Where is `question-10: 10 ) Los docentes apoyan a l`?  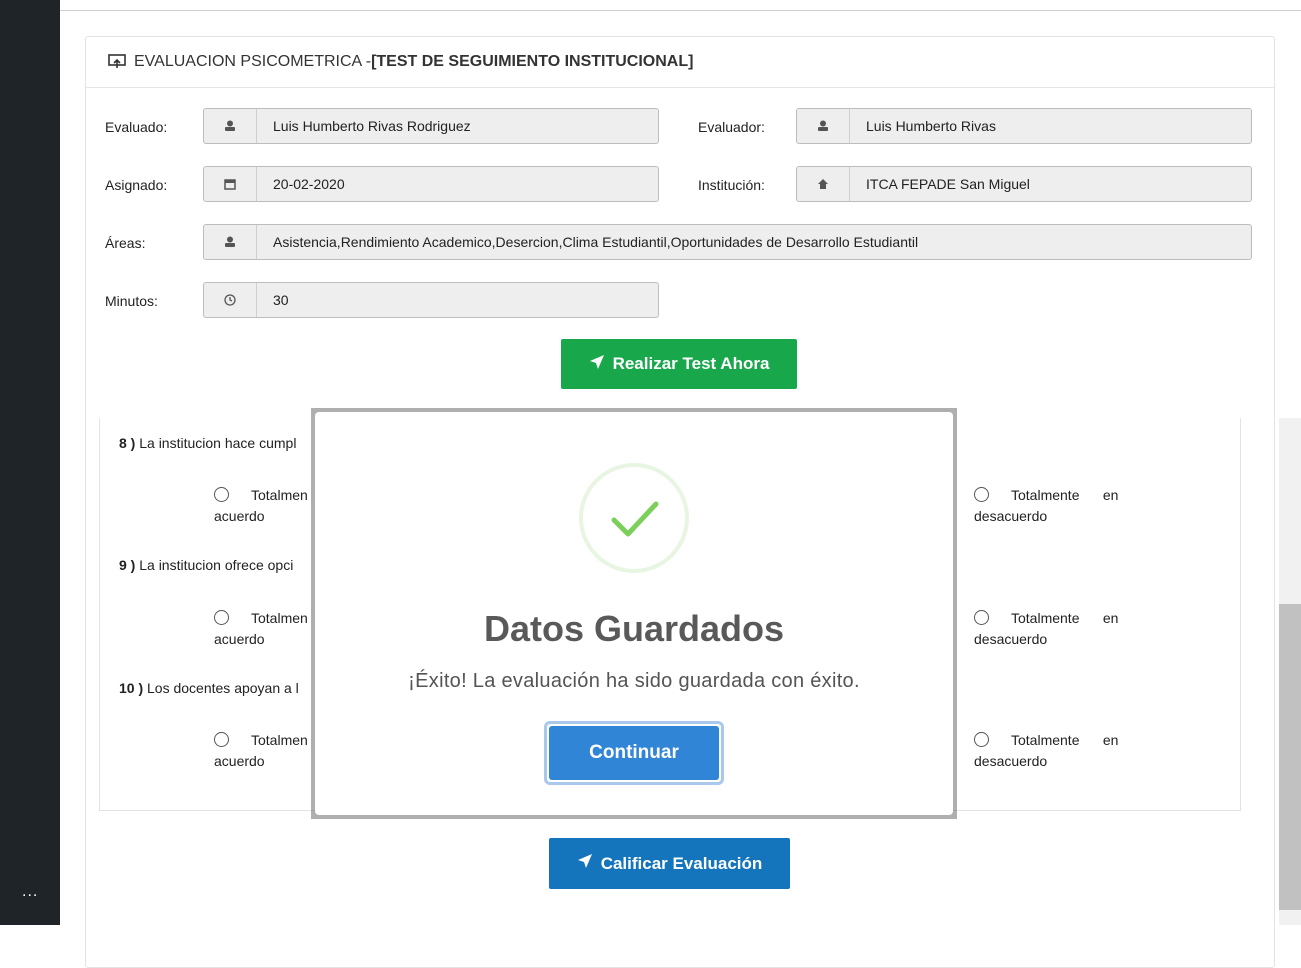
question-10: 10 ) Los docentes apoyan a l is located at coordinates (209, 688).